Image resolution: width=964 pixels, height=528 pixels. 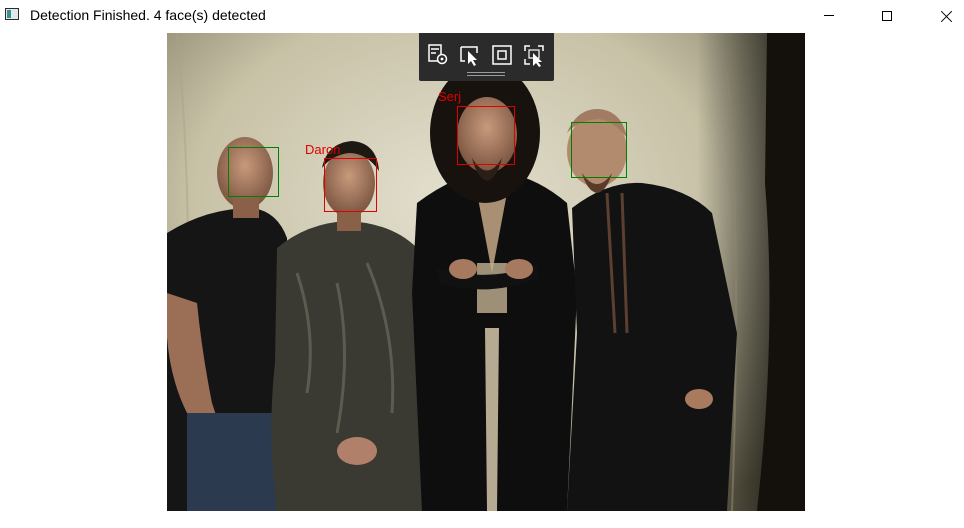 I want to click on minimize-icon, so click(x=829, y=15).